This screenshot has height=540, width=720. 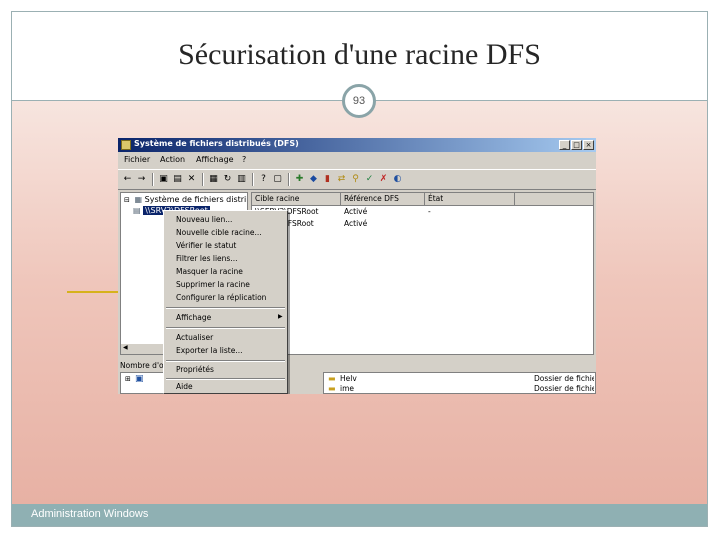 I want to click on export-list-icon: ▥, so click(x=241, y=179).